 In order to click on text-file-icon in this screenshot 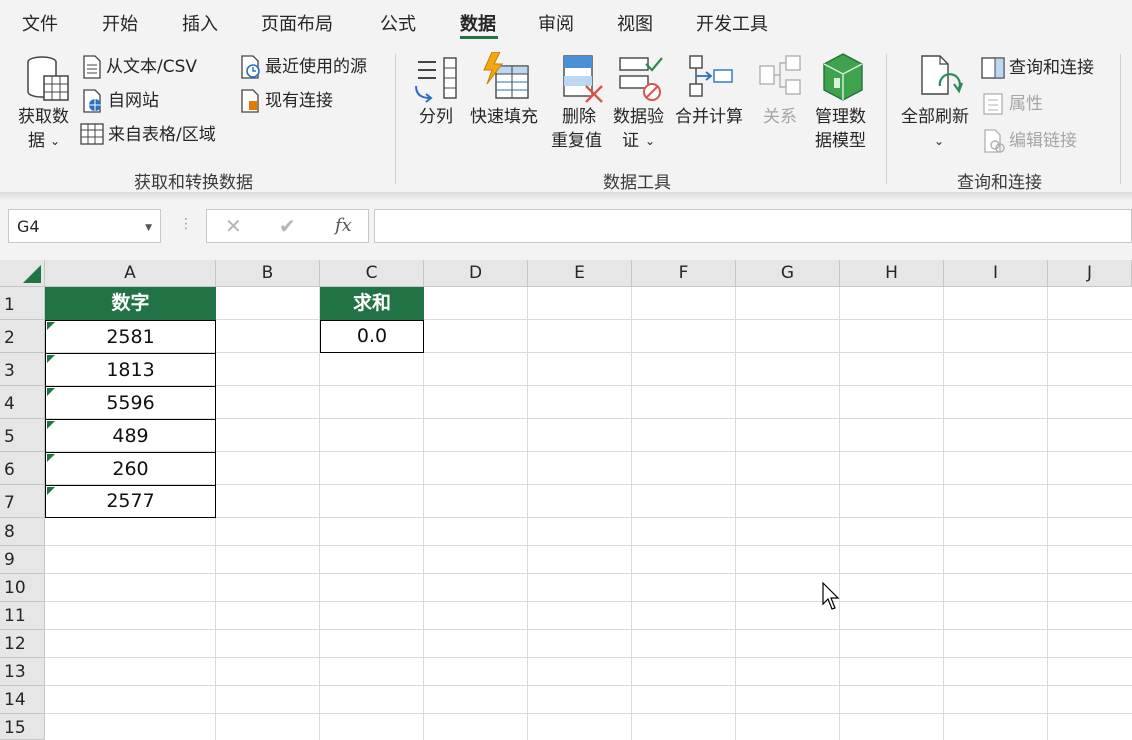, I will do `click(92, 67)`.